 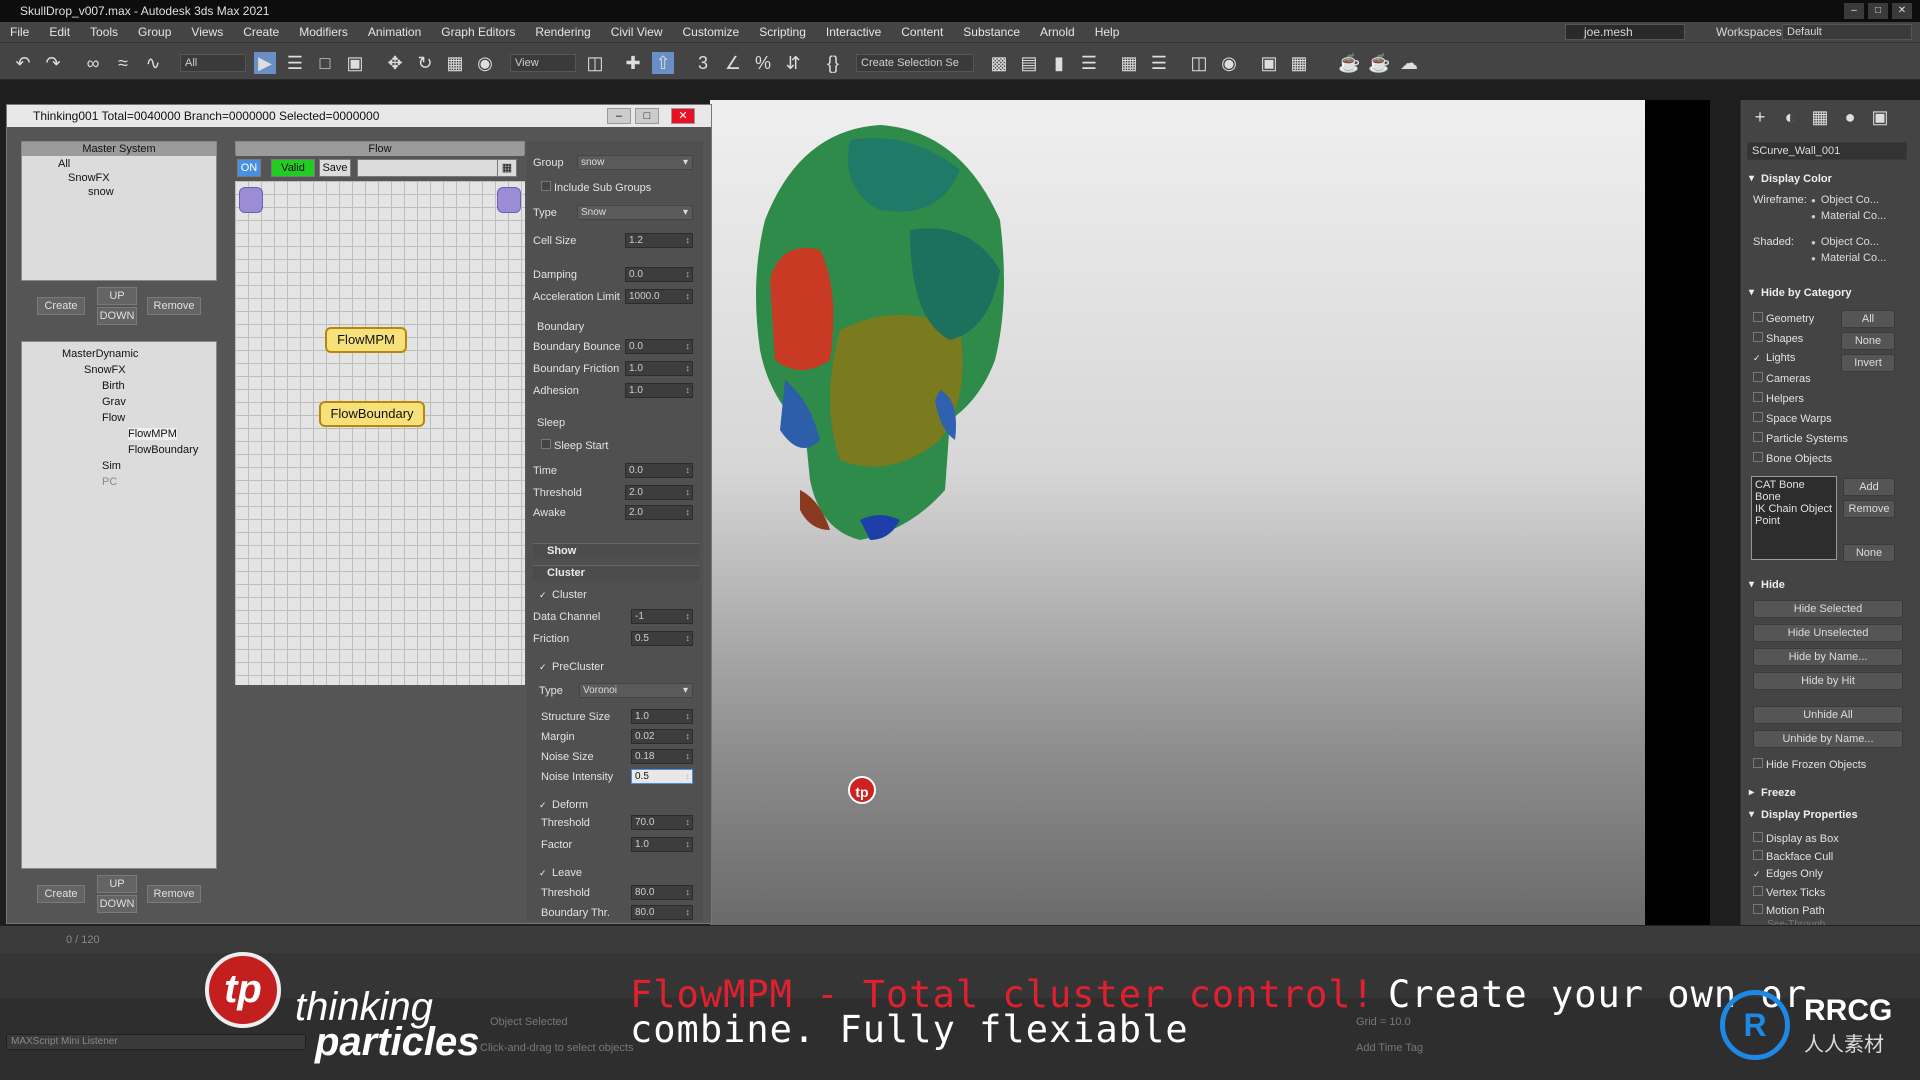 I want to click on flow-input-port, so click(x=251, y=200).